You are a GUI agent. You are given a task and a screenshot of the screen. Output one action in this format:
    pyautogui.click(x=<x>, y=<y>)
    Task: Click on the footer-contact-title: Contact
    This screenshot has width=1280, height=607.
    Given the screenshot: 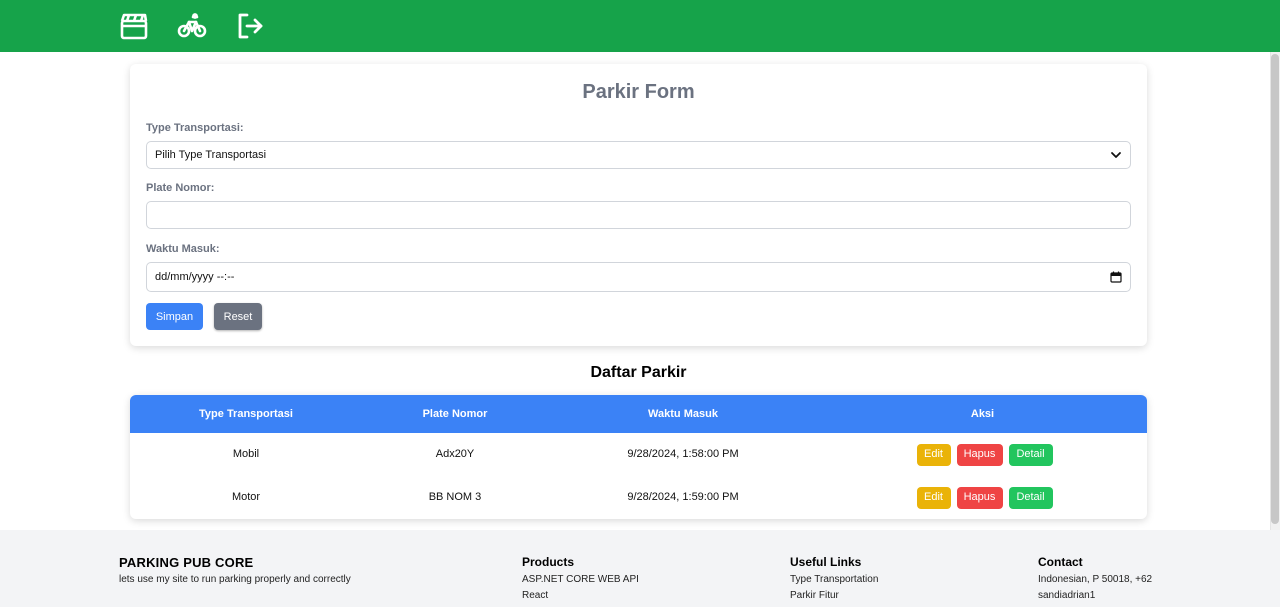 What is the action you would take?
    pyautogui.click(x=1060, y=562)
    